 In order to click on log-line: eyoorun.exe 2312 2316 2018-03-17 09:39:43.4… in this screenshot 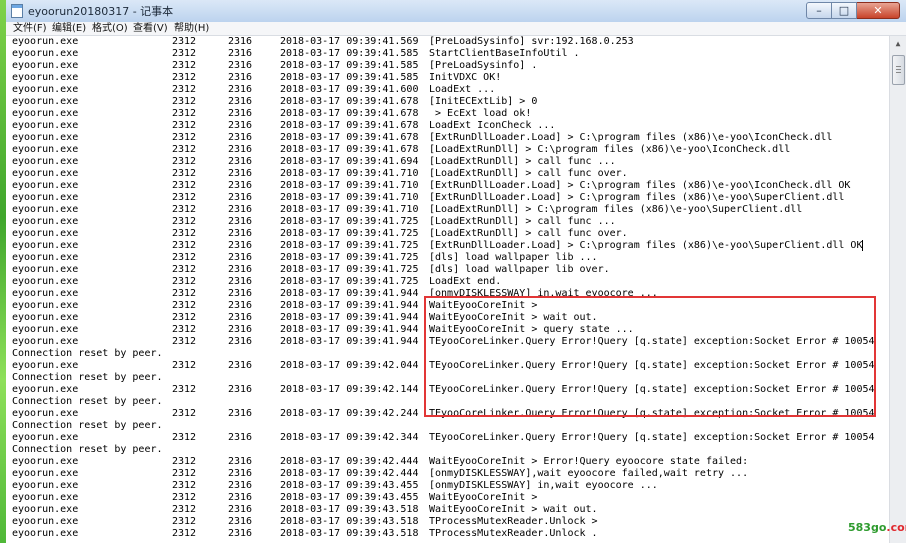, I will do `click(447, 486)`.